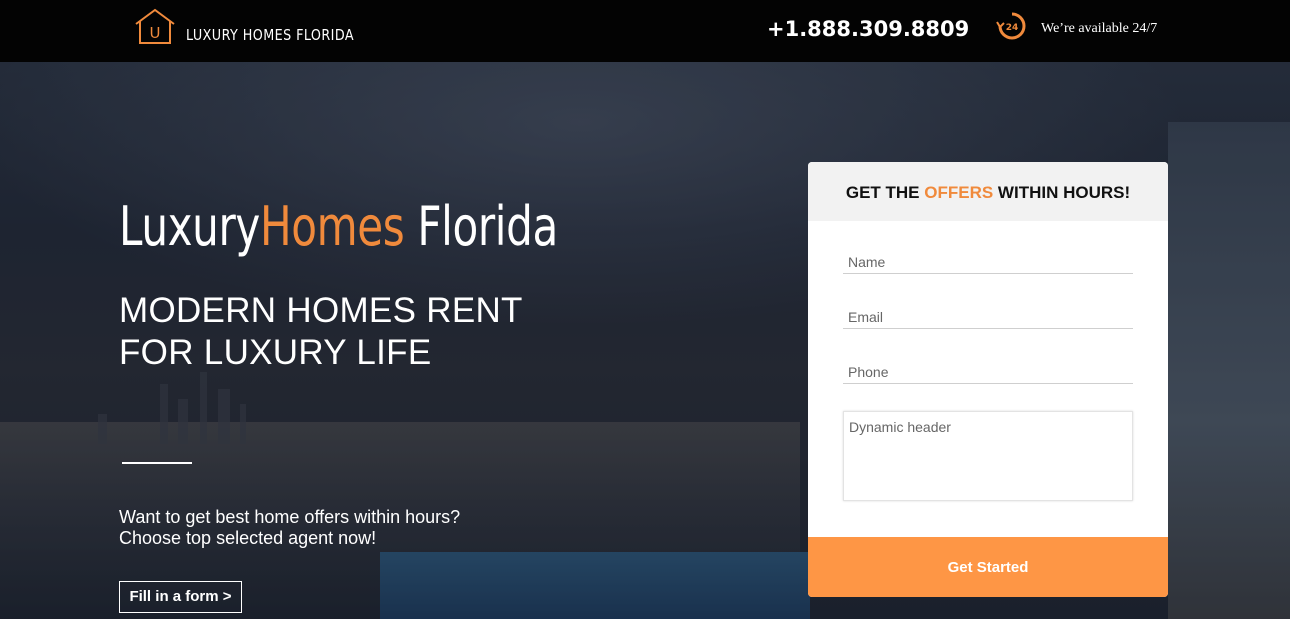 This screenshot has height=619, width=1290. What do you see at coordinates (321, 331) in the screenshot?
I see `hero-subheading: MODERN HOMES RENT FOR LUXURY LIFE` at bounding box center [321, 331].